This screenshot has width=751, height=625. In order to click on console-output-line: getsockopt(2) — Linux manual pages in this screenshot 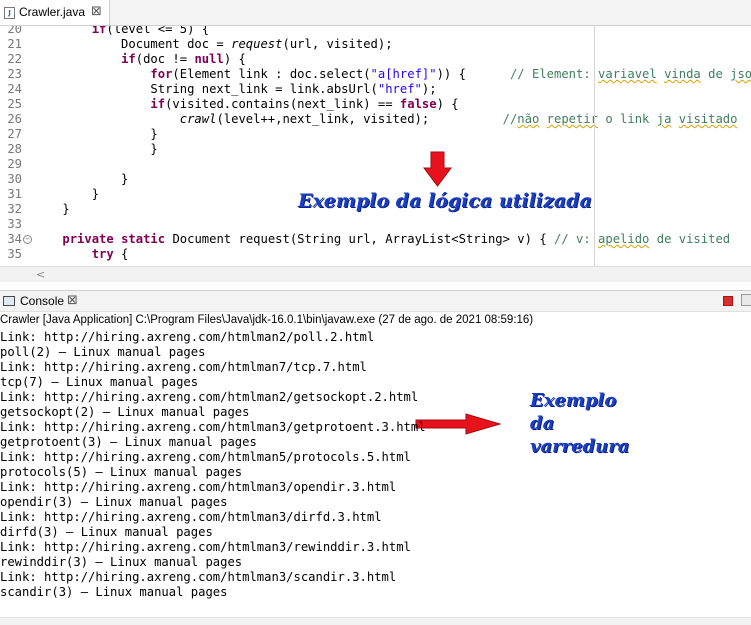, I will do `click(125, 412)`.